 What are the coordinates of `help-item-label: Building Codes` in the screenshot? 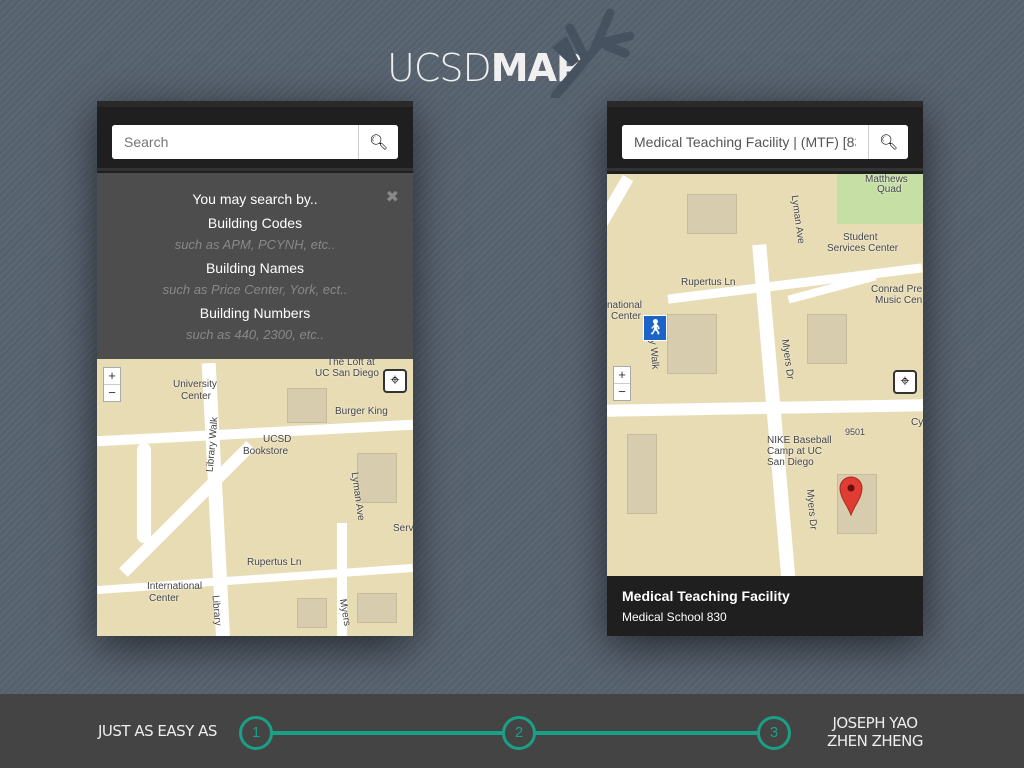 It's located at (255, 223).